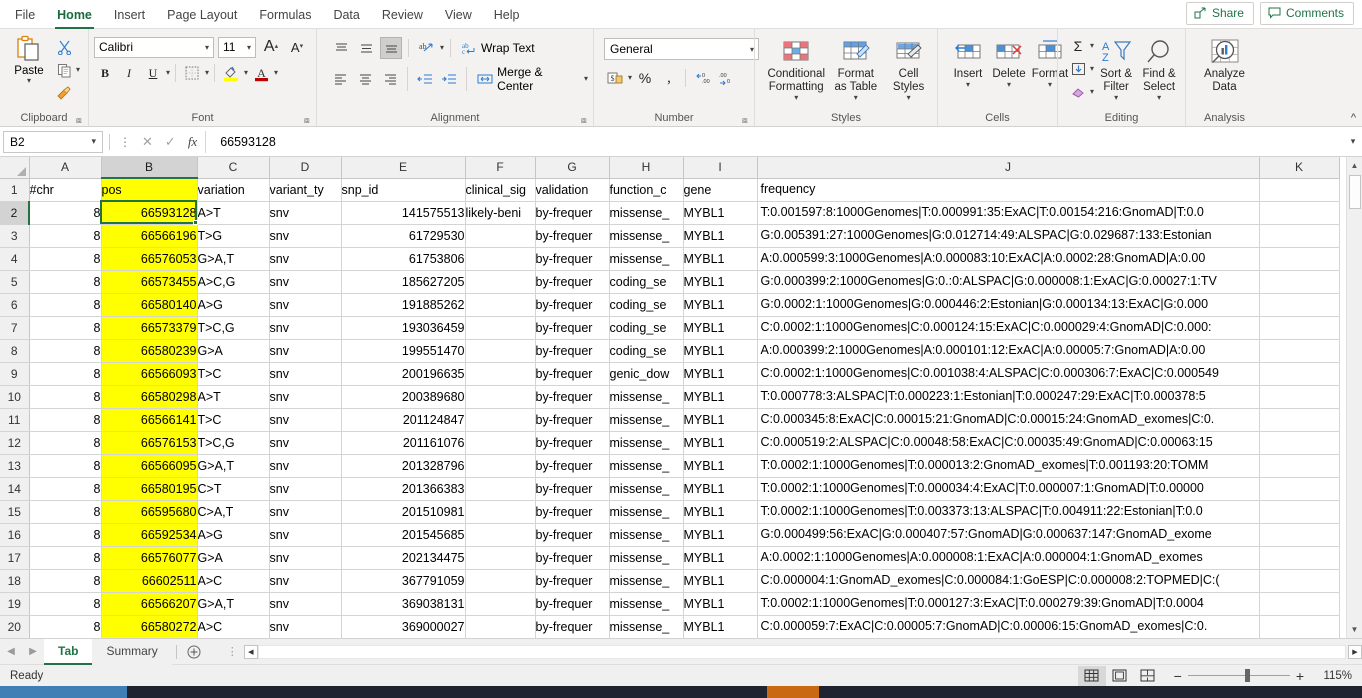 The width and height of the screenshot is (1362, 698). What do you see at coordinates (192, 142) in the screenshot?
I see `fx-icon: fx` at bounding box center [192, 142].